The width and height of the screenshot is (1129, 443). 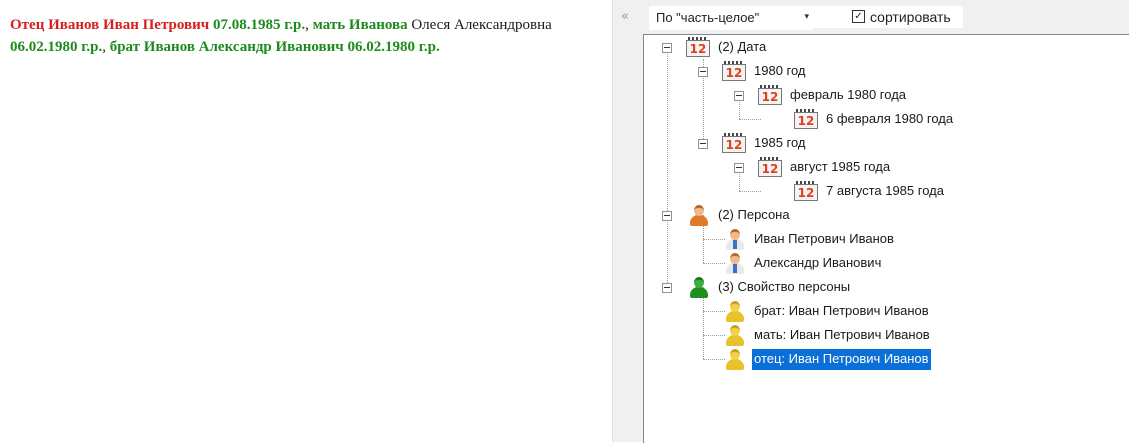 I want to click on grouping-dropdown-value: По "часть-целое", so click(x=708, y=17).